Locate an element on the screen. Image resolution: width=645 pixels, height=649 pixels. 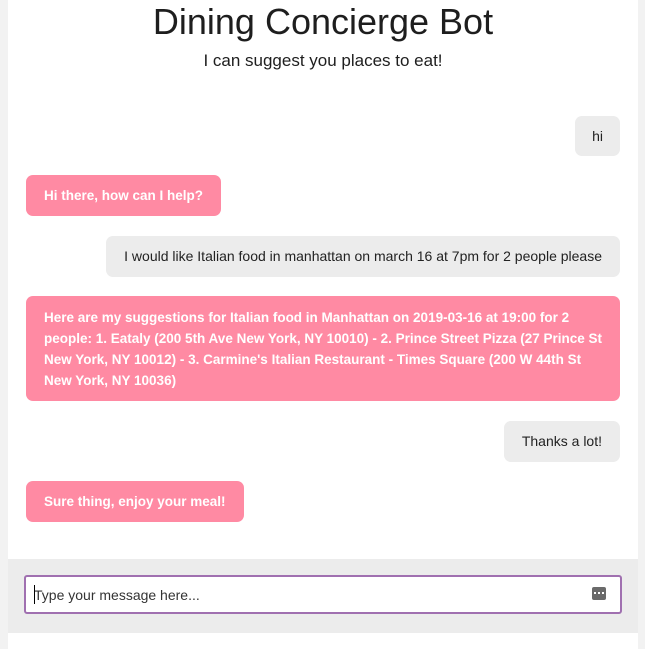
user-message: hi is located at coordinates (597, 136).